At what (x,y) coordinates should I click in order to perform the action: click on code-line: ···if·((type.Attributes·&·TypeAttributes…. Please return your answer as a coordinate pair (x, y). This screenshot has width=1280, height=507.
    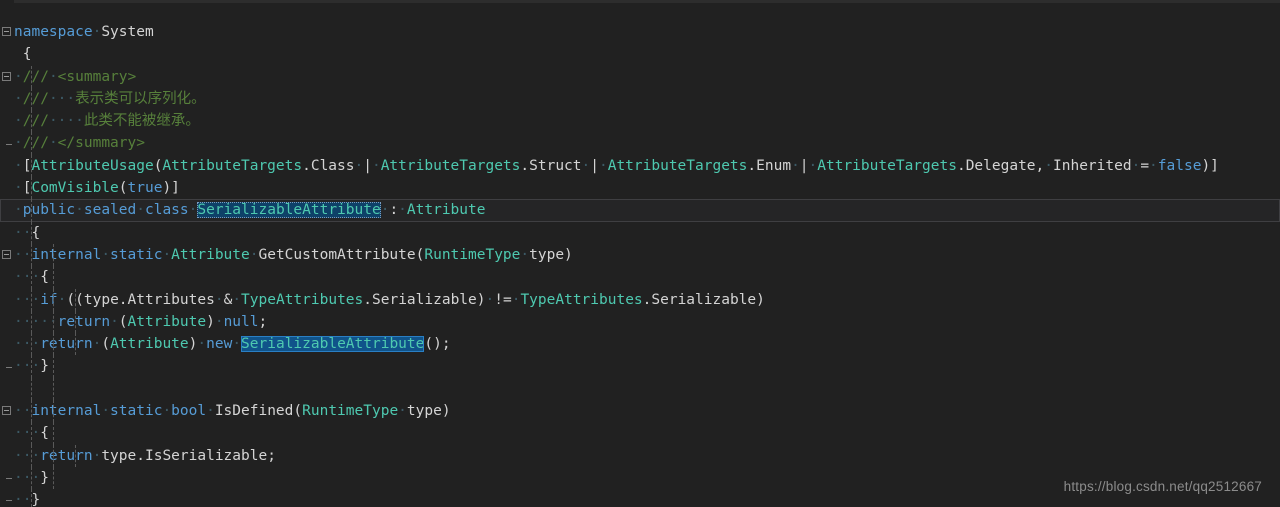
    Looking at the image, I should click on (640, 299).